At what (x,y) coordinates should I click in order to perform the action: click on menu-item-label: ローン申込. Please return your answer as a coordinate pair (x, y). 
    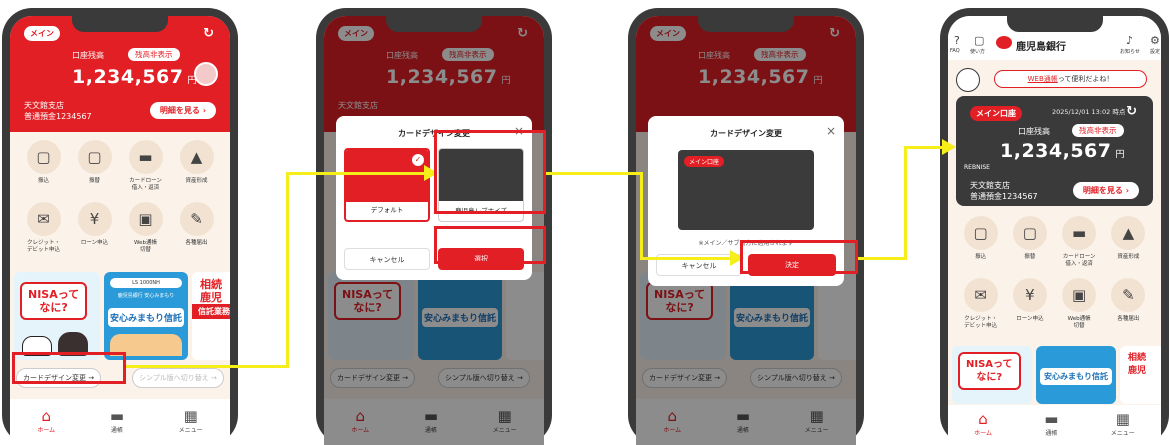
    Looking at the image, I should click on (94, 243).